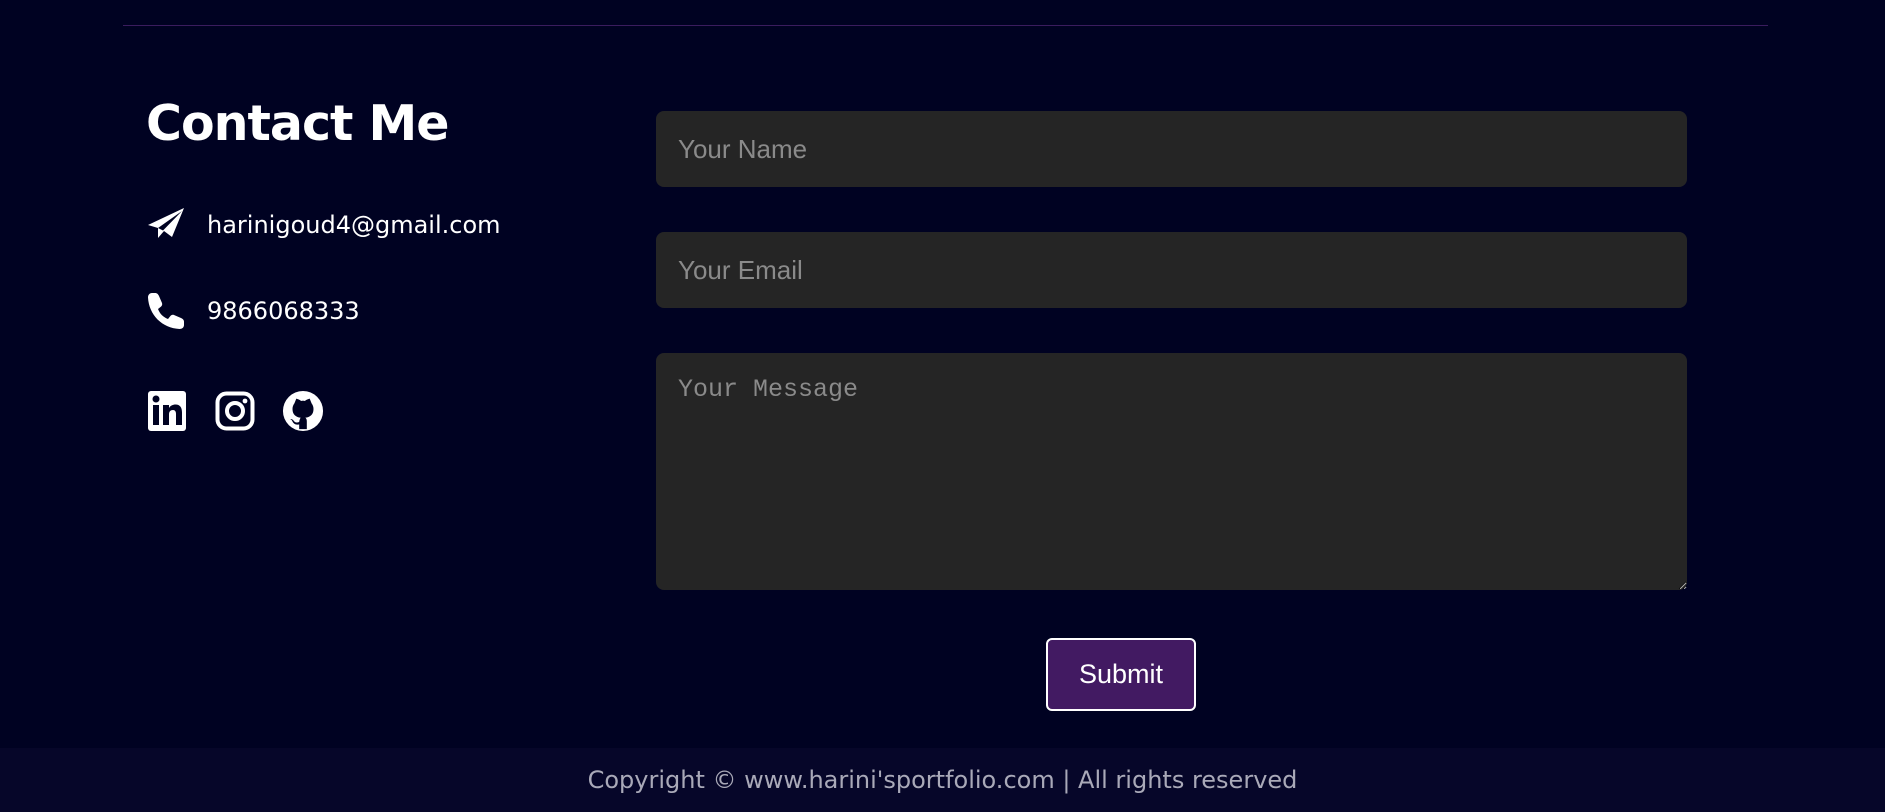 The height and width of the screenshot is (812, 1885). What do you see at coordinates (945, 25) in the screenshot?
I see `section-divider` at bounding box center [945, 25].